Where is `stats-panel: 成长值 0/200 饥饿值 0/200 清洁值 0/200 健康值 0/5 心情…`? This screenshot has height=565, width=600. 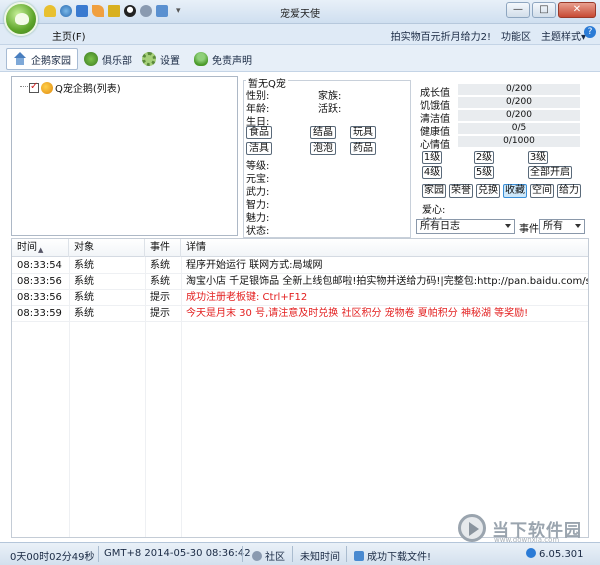
stats-panel: 成长值 0/200 饥饿值 0/200 清洁值 0/200 健康值 0/5 心情… is located at coordinates (500, 155).